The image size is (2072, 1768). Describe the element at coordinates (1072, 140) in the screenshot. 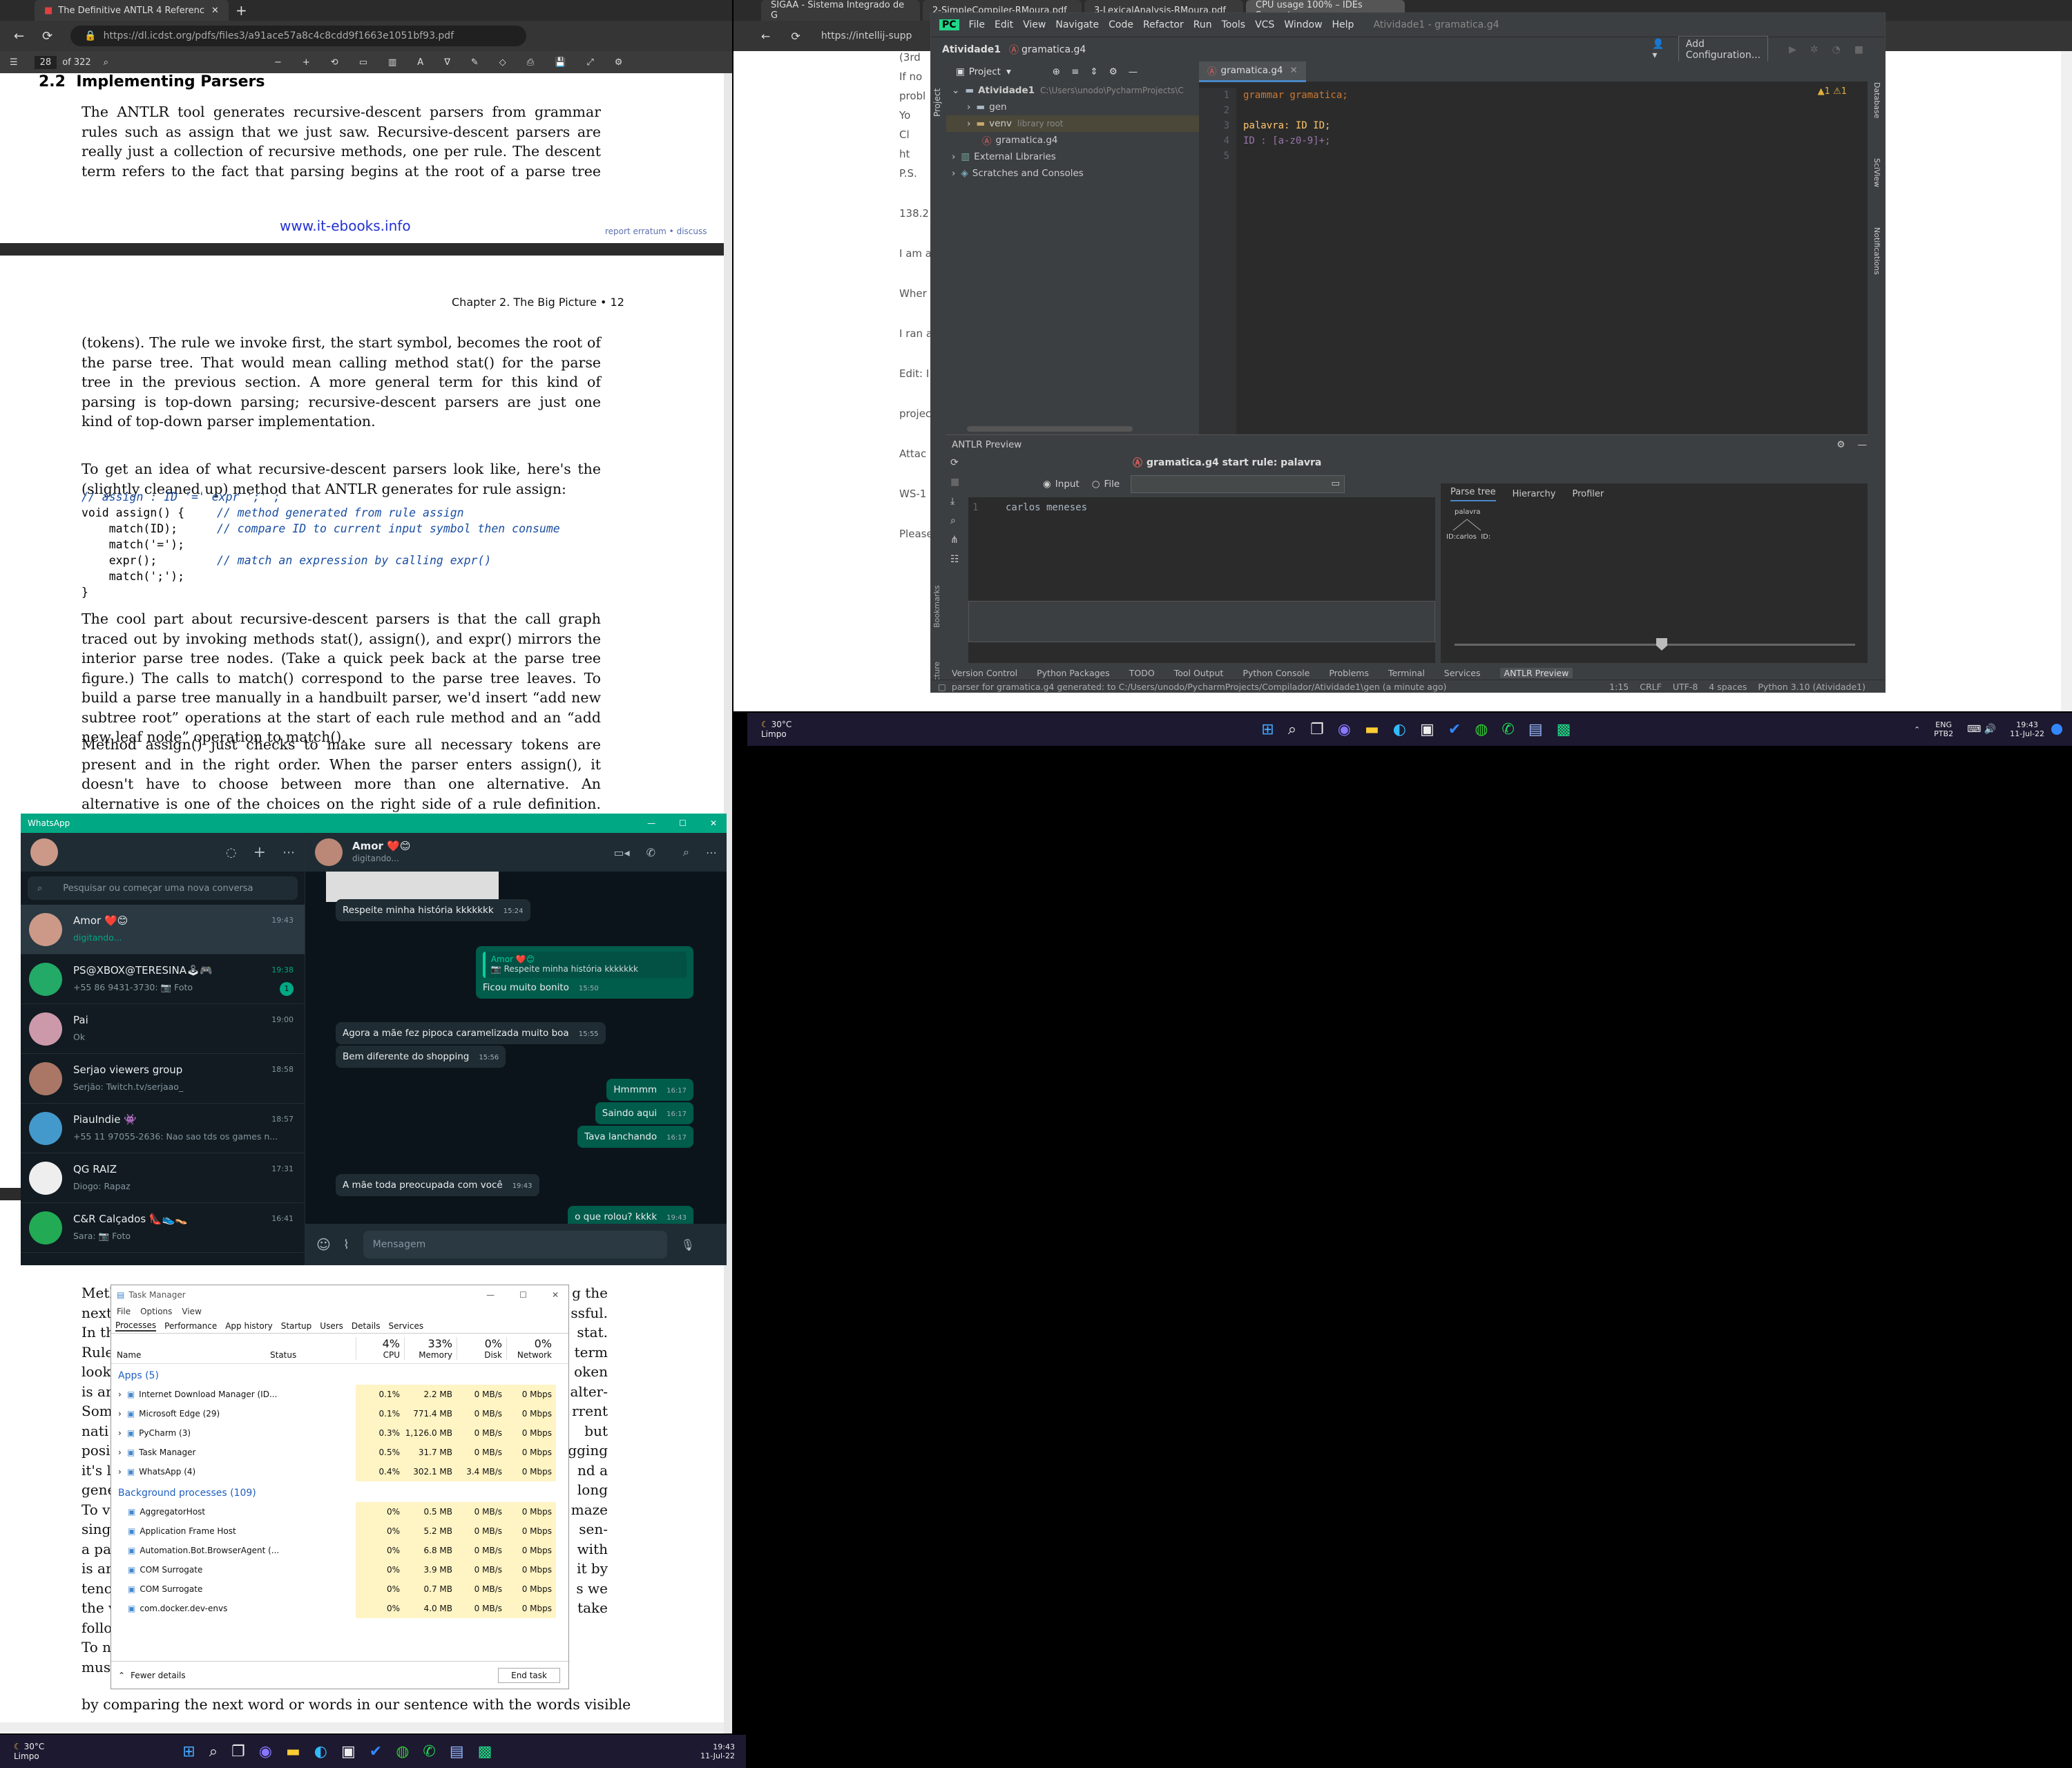

I see `tree-item-grammar: Ⓐgramatica.g4` at that location.